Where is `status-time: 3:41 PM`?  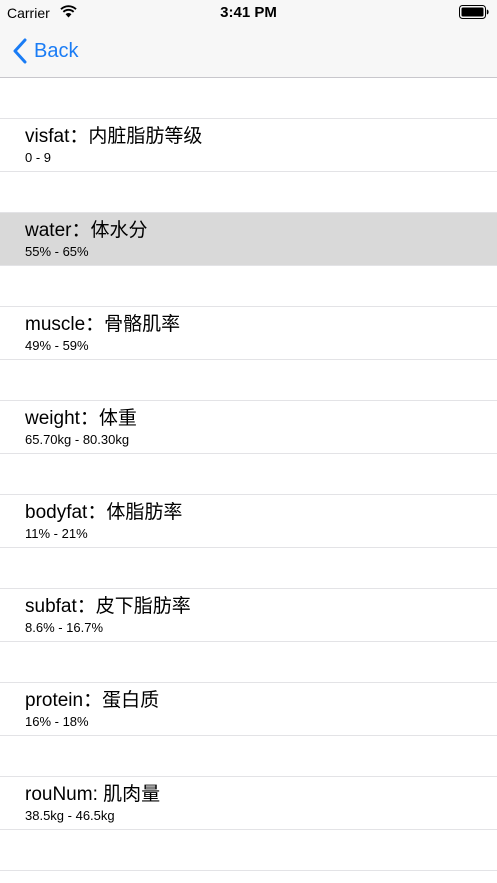 status-time: 3:41 PM is located at coordinates (248, 12).